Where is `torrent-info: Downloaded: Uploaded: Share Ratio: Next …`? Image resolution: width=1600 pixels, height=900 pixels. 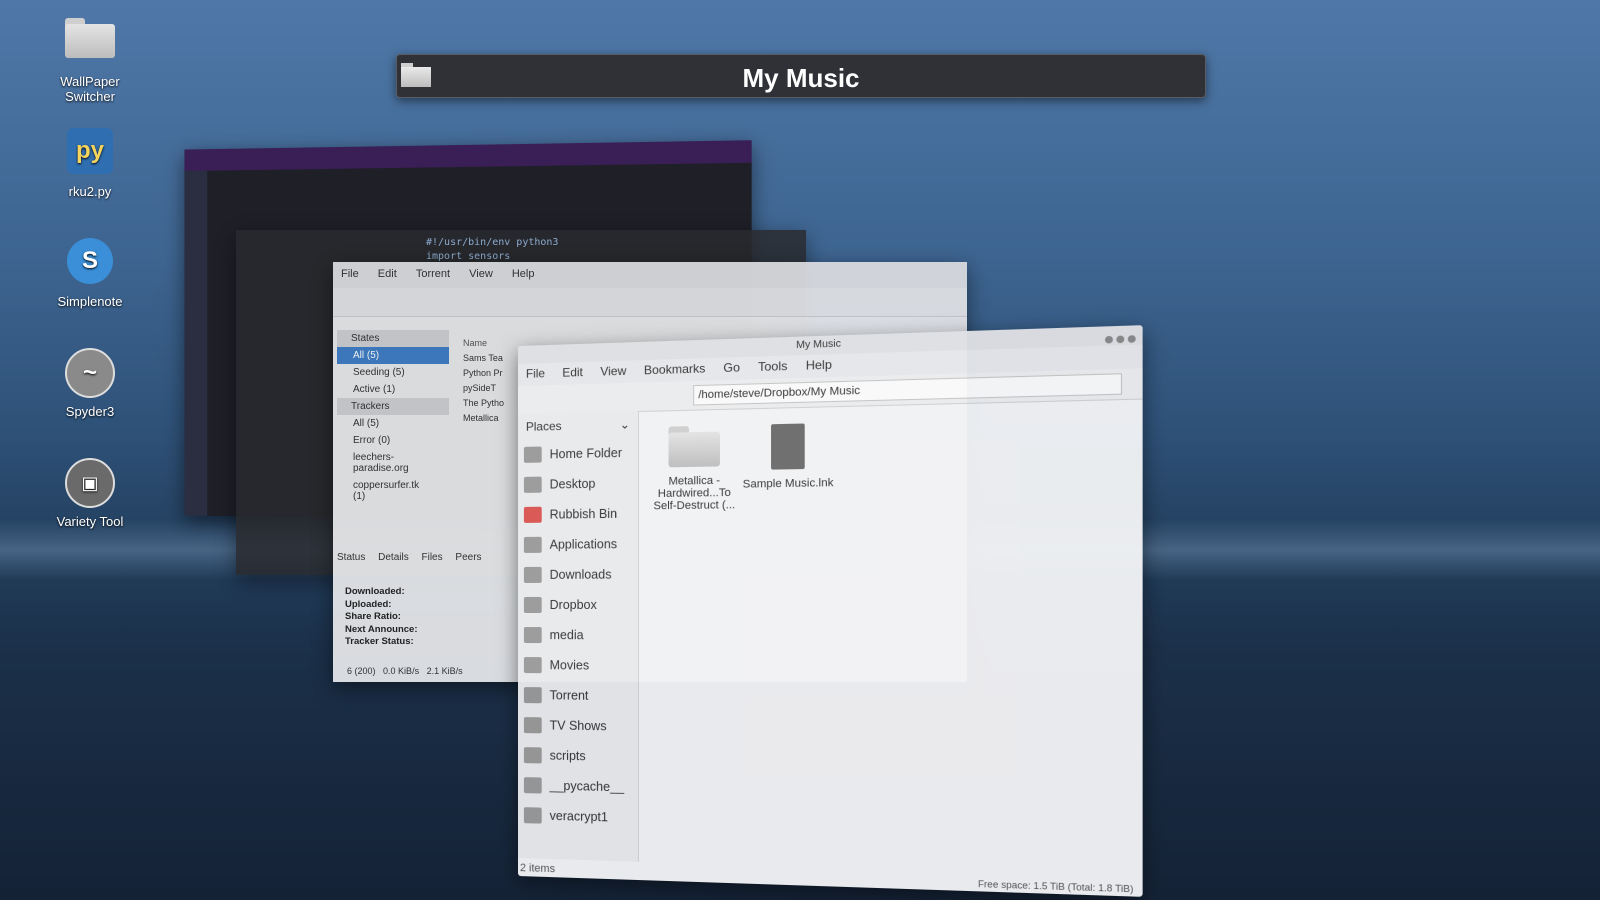 torrent-info: Downloaded: Uploaded: Share Ratio: Next … is located at coordinates (381, 617).